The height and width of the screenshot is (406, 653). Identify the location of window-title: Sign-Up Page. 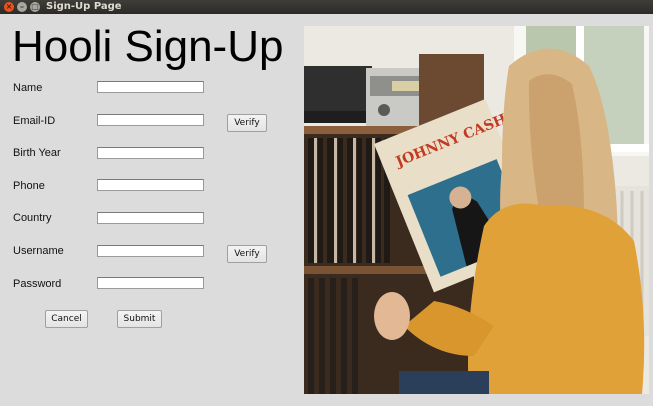
(84, 6).